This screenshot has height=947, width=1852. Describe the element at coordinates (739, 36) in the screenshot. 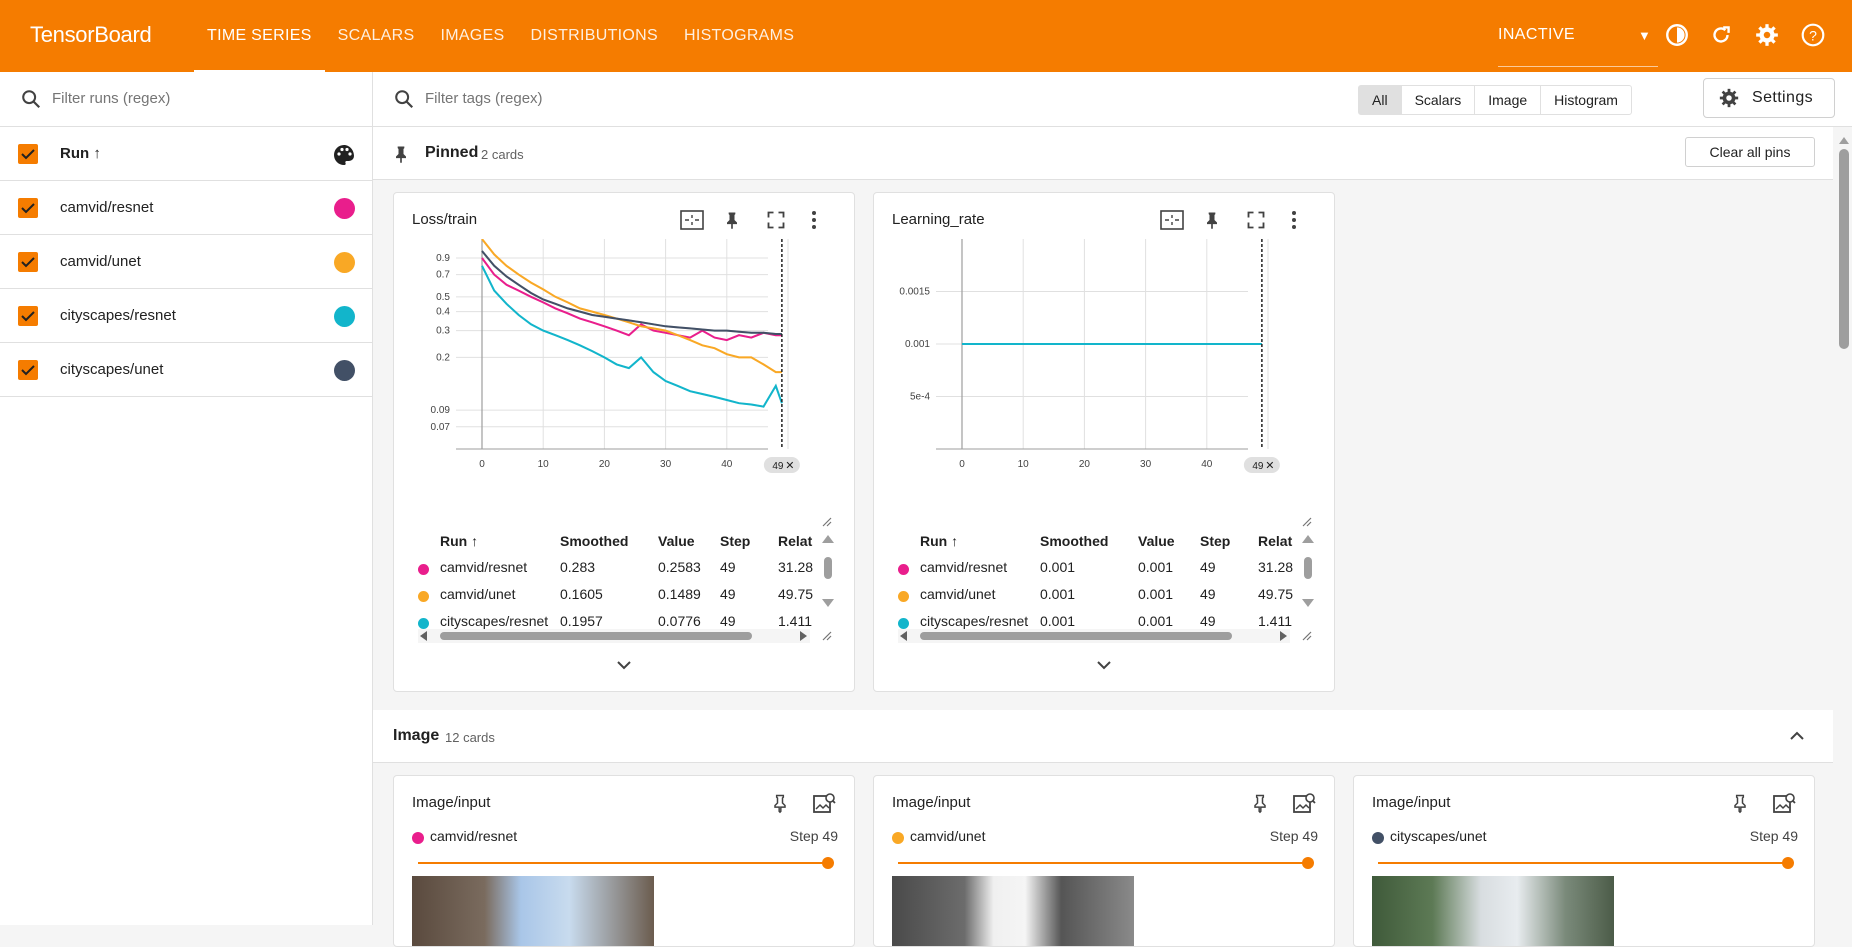

I see `tab-histograms: HISTOGRAMS` at that location.